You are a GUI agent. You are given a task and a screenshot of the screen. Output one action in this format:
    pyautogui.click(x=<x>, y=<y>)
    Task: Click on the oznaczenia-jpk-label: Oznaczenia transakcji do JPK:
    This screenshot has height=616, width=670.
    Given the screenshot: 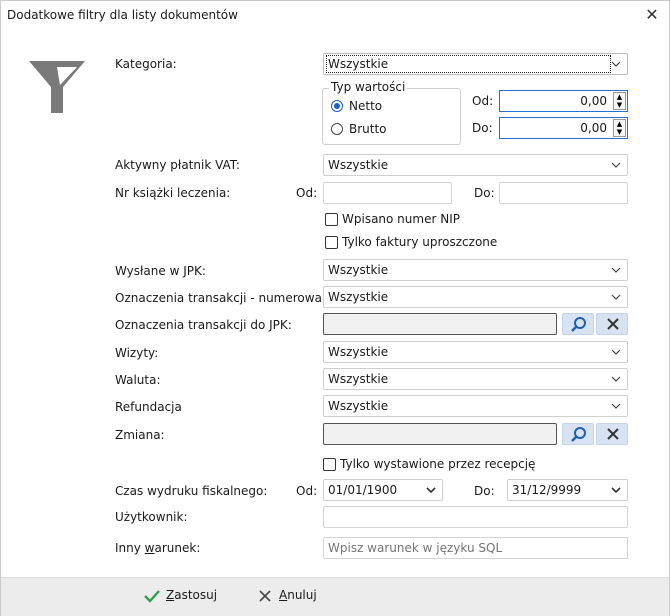 What is the action you would take?
    pyautogui.click(x=203, y=325)
    